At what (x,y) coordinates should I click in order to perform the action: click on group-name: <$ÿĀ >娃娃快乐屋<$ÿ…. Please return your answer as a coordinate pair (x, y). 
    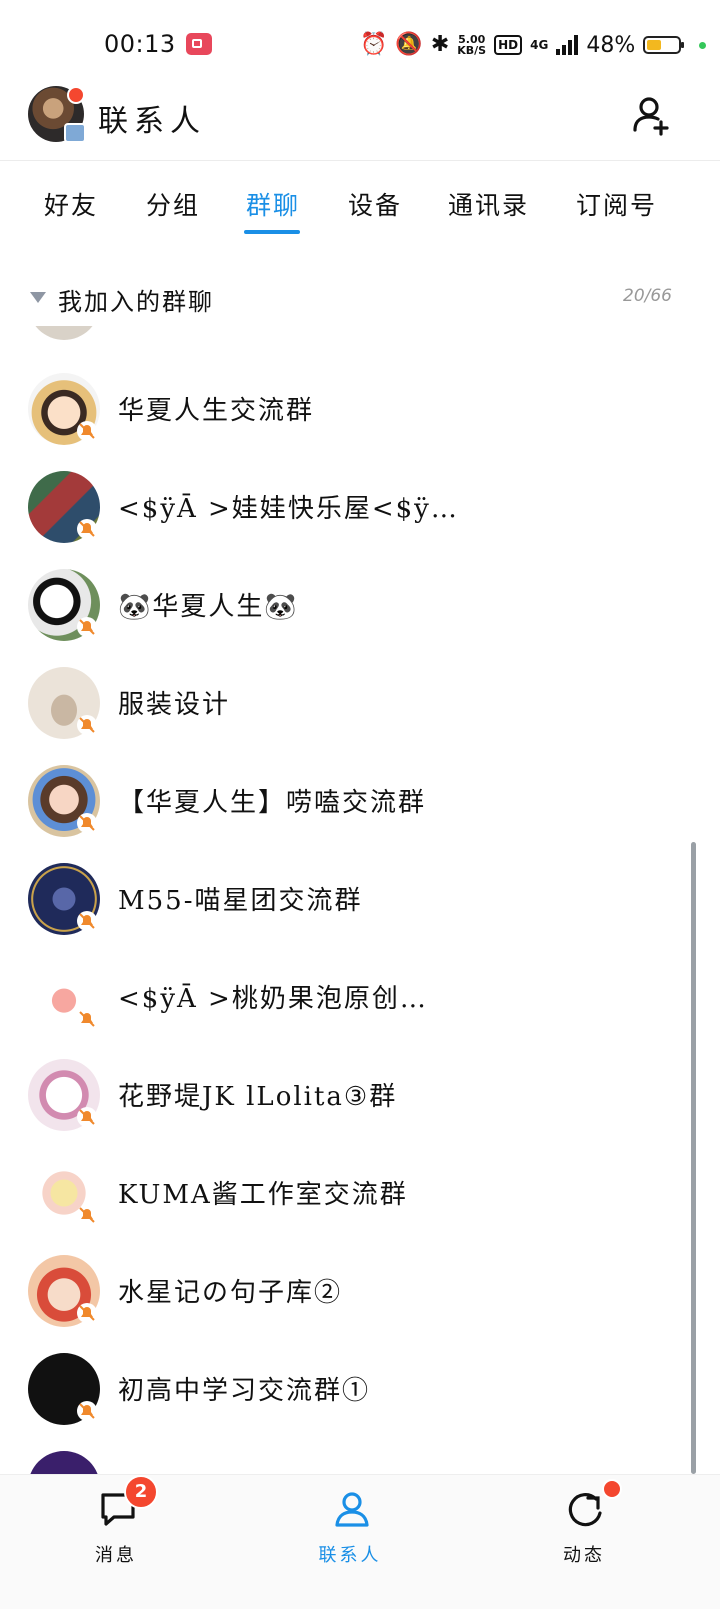
    Looking at the image, I should click on (288, 509).